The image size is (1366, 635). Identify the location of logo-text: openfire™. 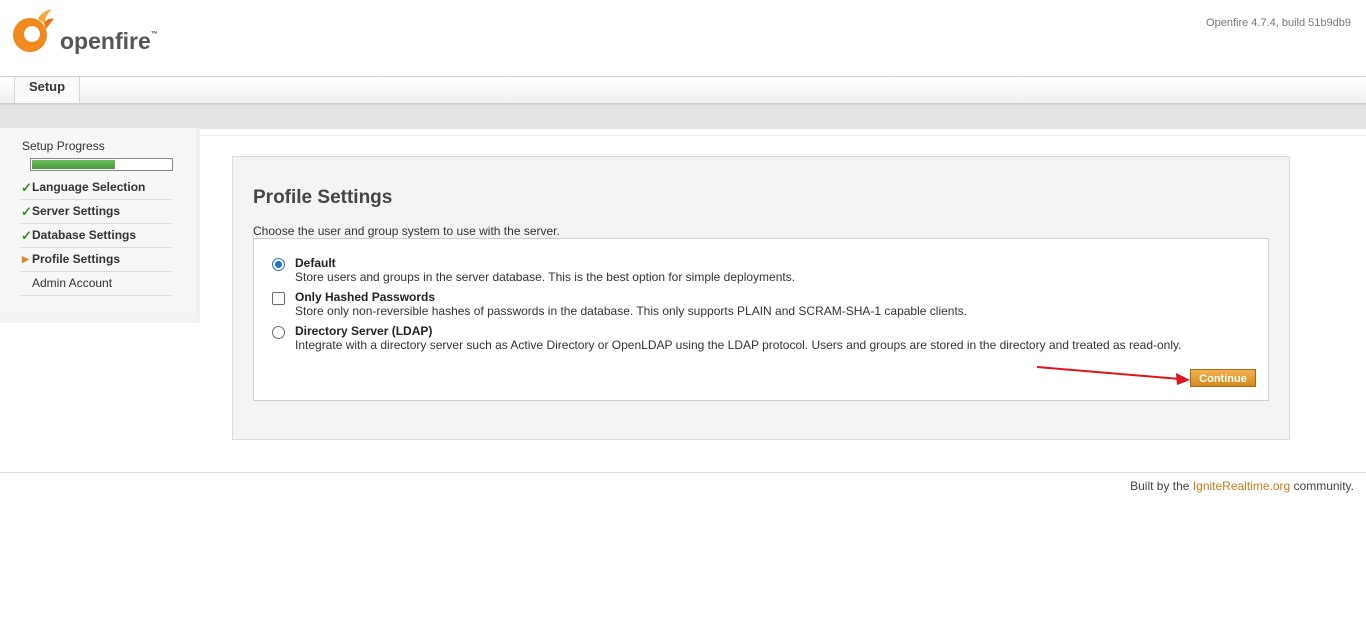
(109, 41).